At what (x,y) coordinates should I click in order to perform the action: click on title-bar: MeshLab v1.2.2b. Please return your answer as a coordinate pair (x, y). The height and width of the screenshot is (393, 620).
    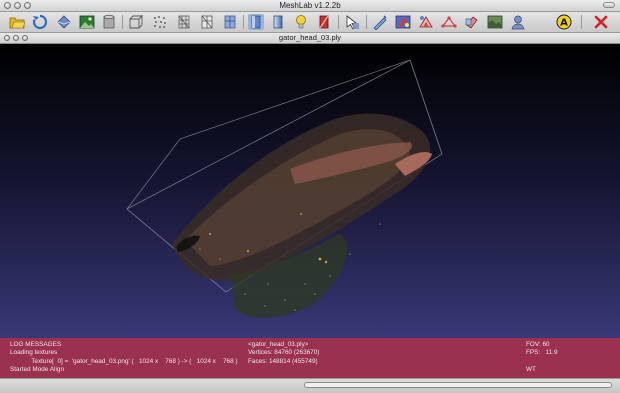
    Looking at the image, I should click on (310, 6).